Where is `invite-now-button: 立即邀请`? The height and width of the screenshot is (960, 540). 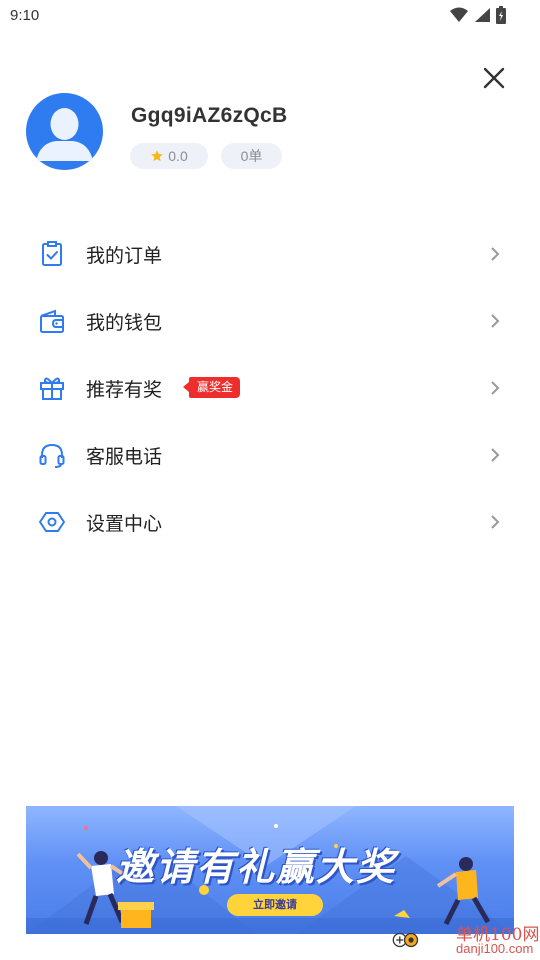
invite-now-button: 立即邀请 is located at coordinates (275, 905).